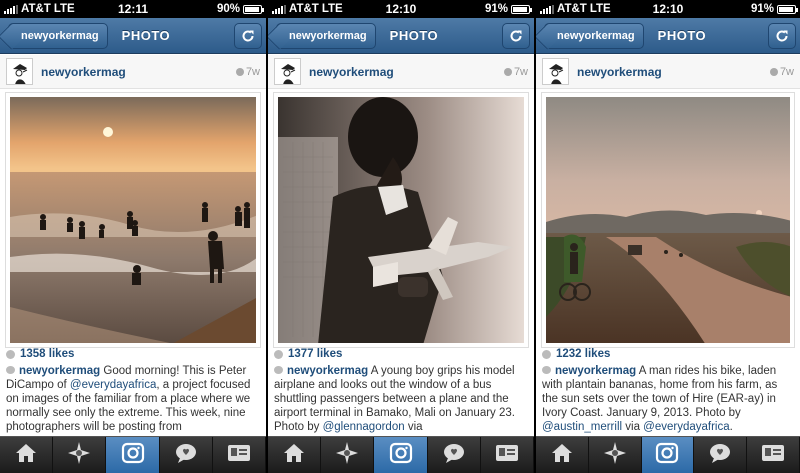  What do you see at coordinates (364, 427) in the screenshot?
I see `caption-mention-link: @glennagordon` at bounding box center [364, 427].